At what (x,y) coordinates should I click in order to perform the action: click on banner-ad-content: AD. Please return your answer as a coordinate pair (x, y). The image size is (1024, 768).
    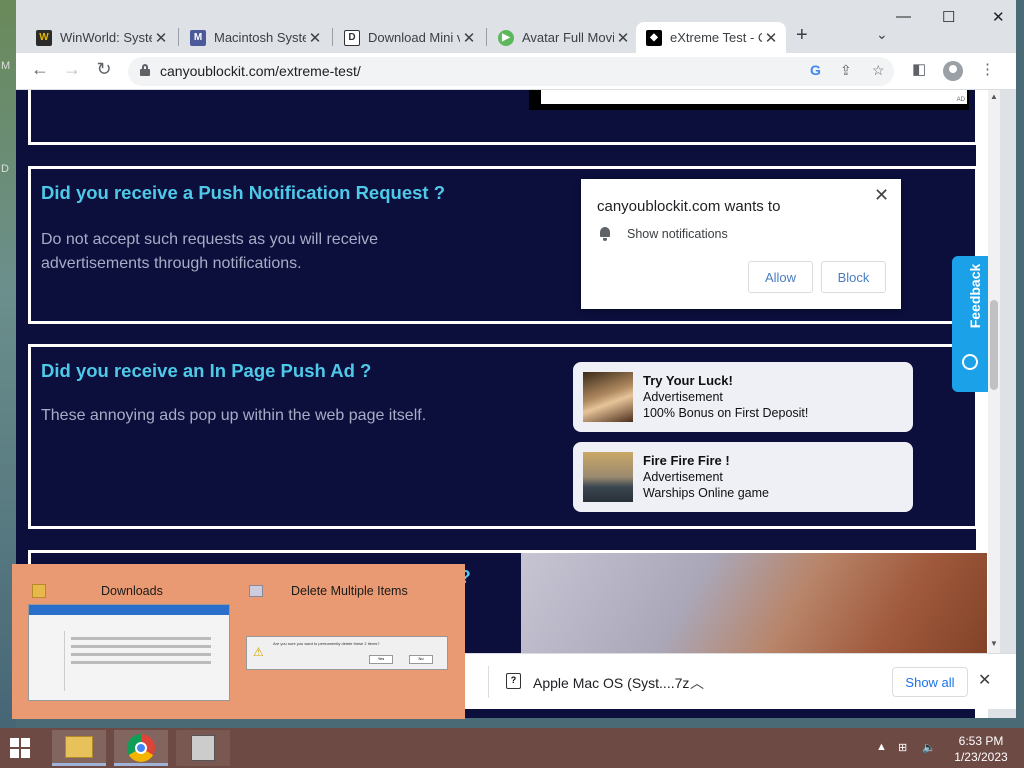
    Looking at the image, I should click on (754, 97).